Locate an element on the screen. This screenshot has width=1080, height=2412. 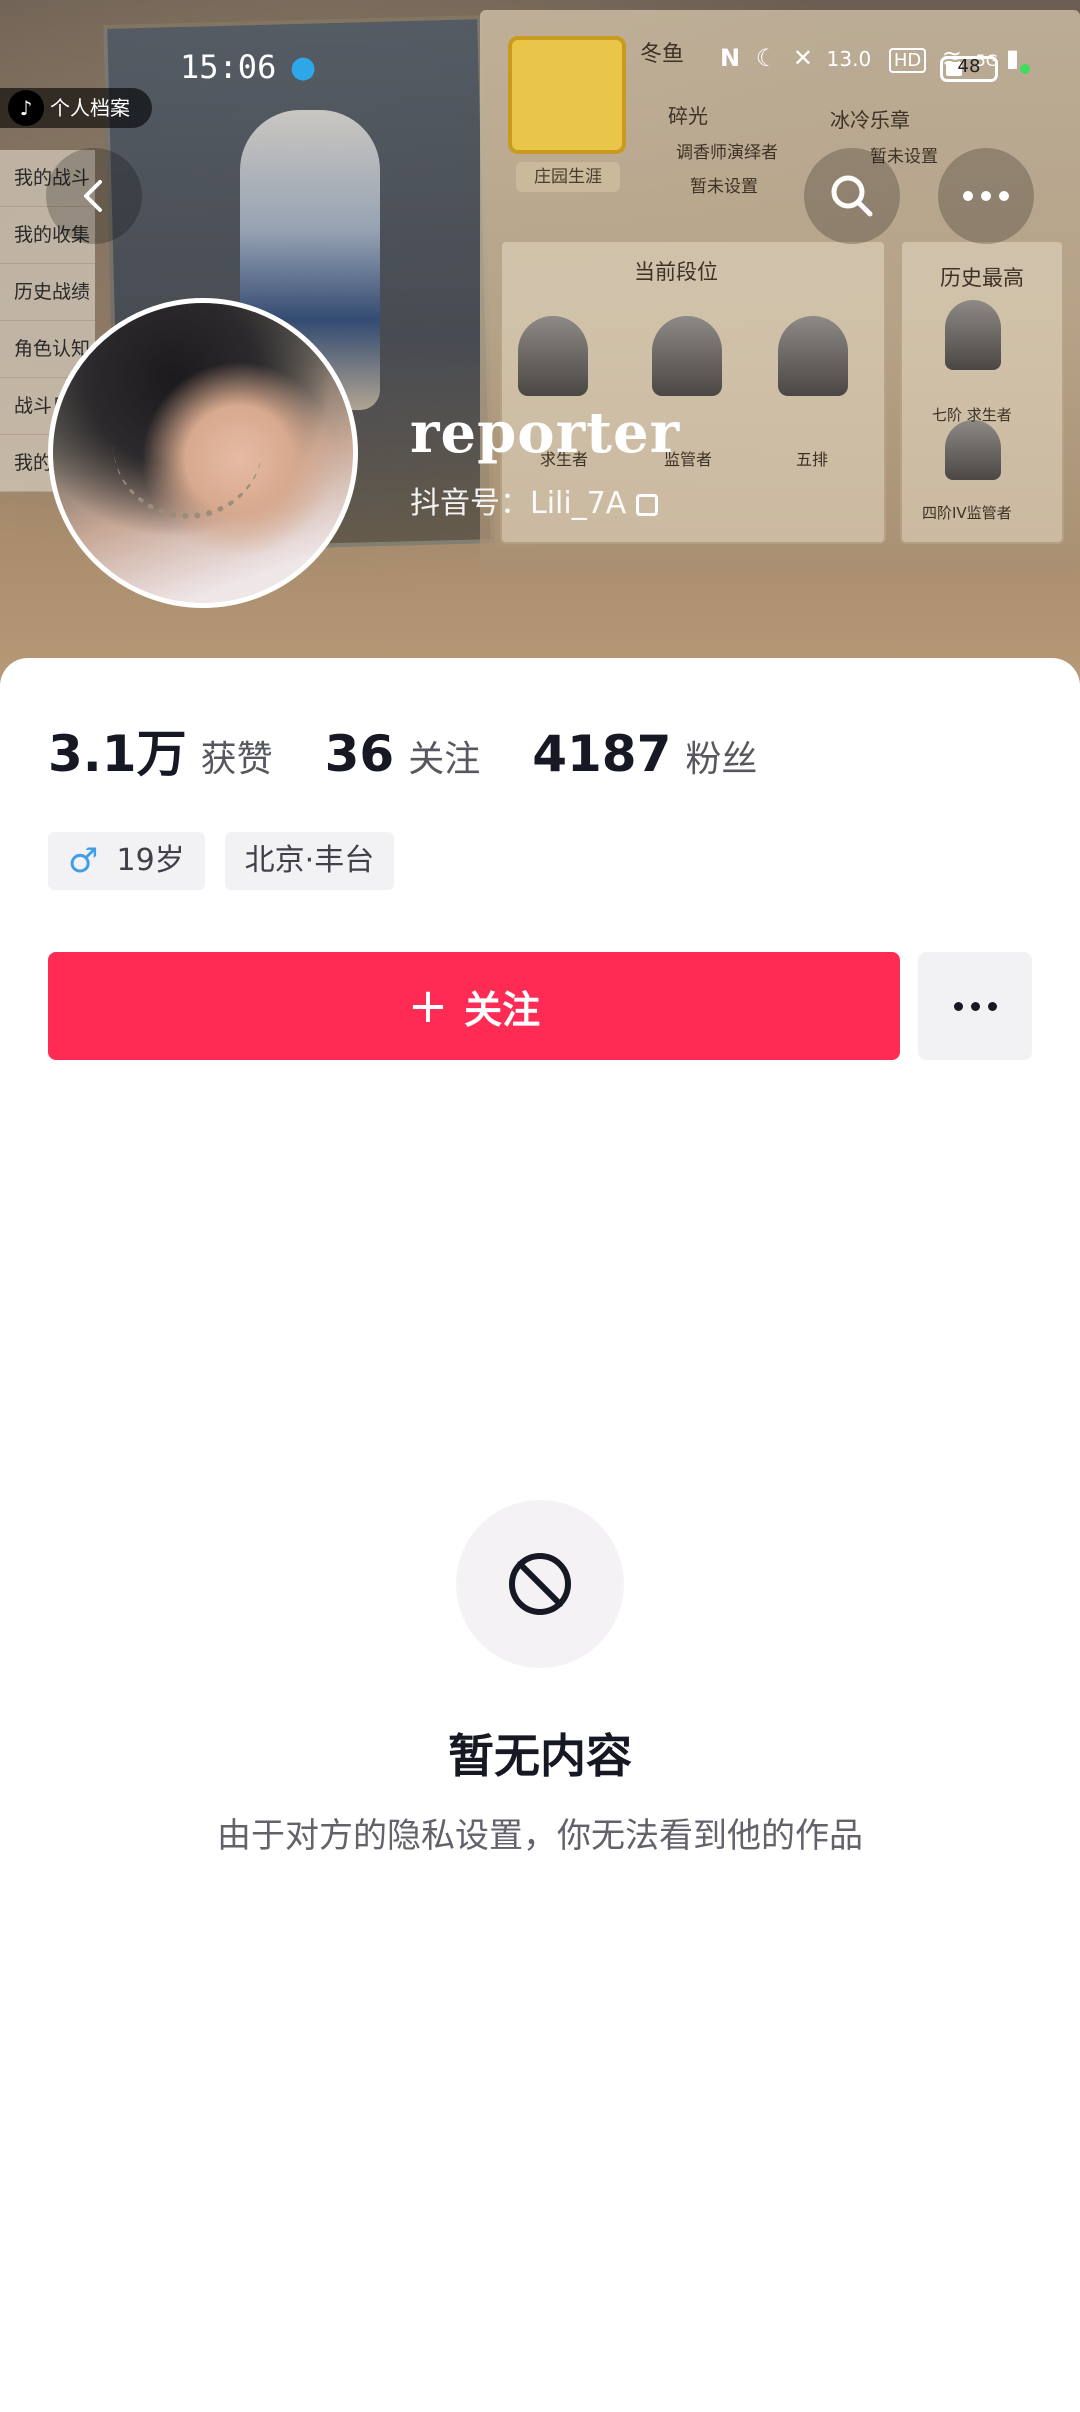
douyin-id: 抖音号：Lili_7A is located at coordinates (534, 500).